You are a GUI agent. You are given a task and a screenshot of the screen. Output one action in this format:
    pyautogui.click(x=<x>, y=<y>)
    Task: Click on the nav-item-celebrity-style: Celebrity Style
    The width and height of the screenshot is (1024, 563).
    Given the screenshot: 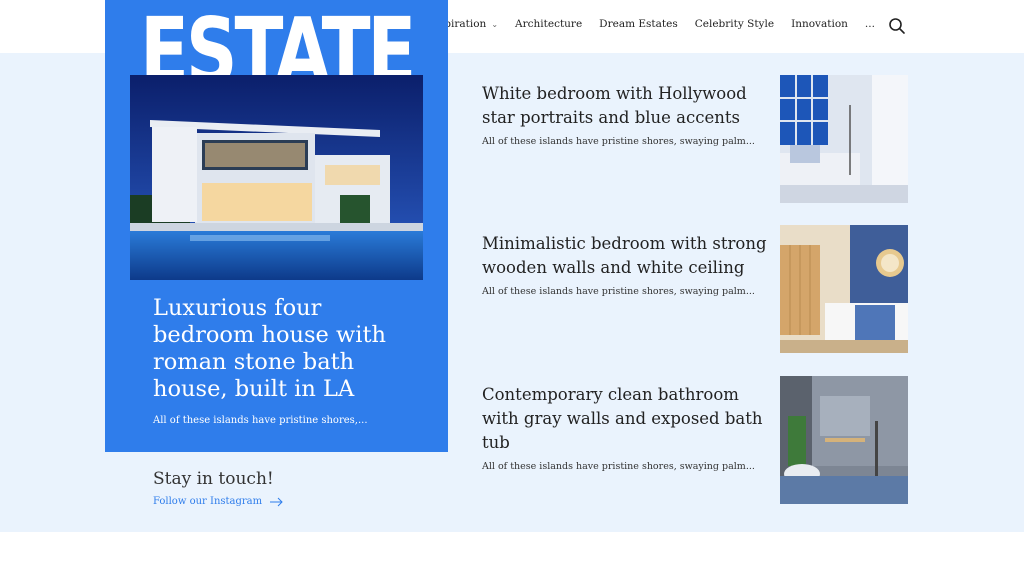 What is the action you would take?
    pyautogui.click(x=734, y=24)
    